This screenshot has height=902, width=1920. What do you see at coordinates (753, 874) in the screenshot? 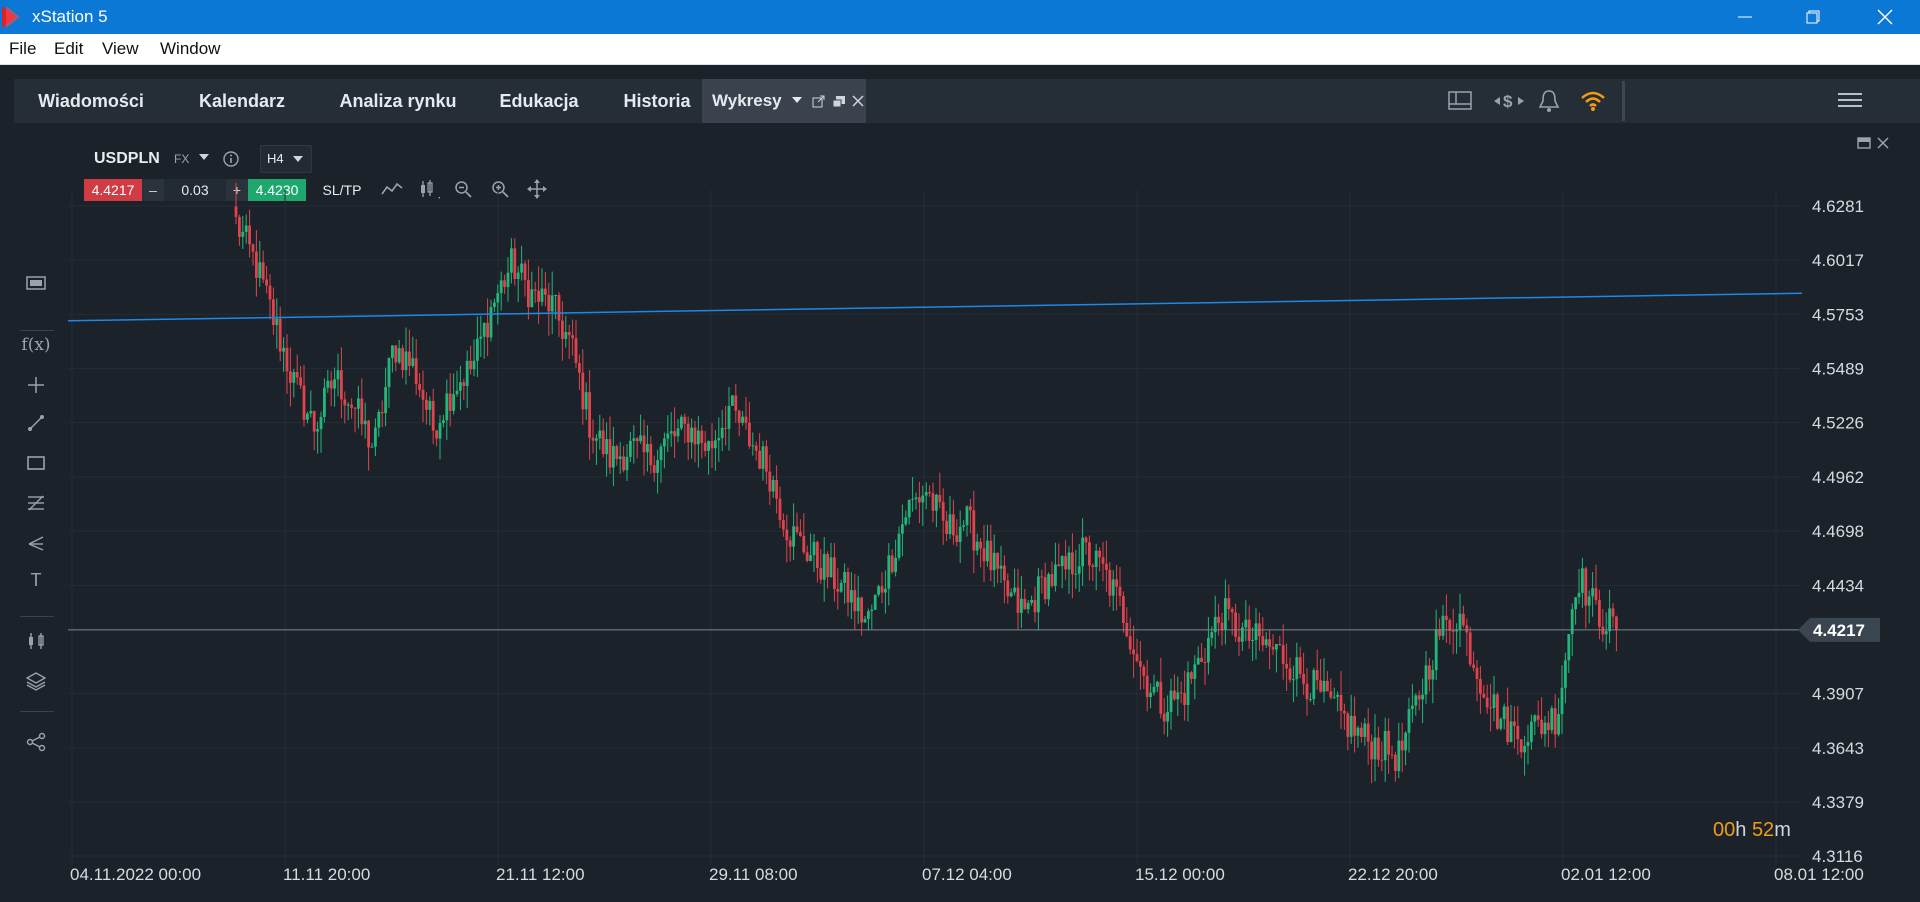
I see `x-tick-label: 29.11 08:00` at bounding box center [753, 874].